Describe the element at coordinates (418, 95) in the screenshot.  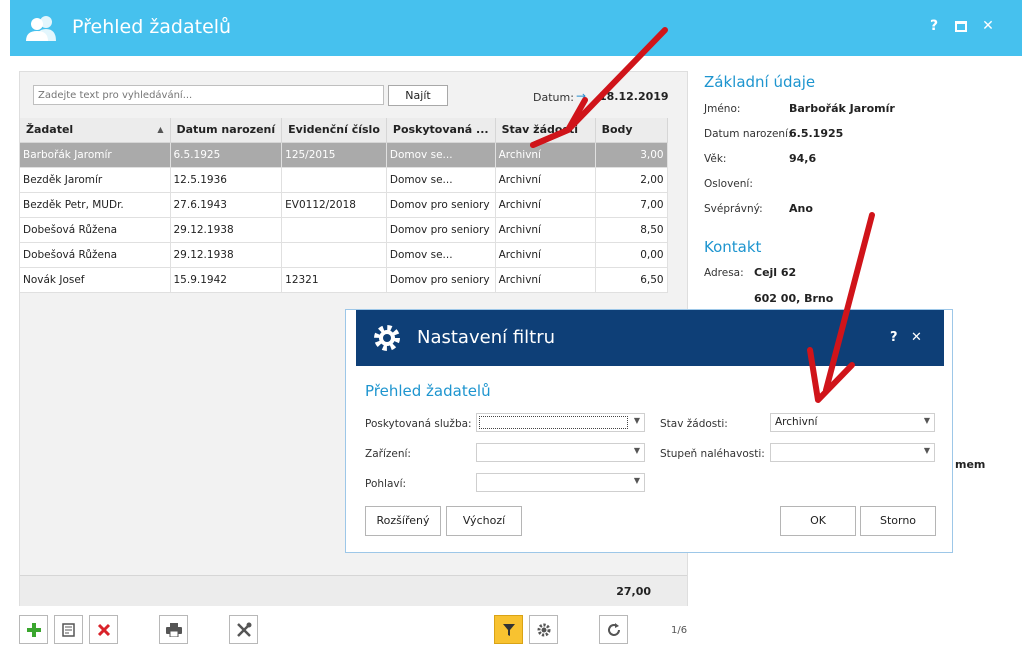
I see `find-button: Najít` at that location.